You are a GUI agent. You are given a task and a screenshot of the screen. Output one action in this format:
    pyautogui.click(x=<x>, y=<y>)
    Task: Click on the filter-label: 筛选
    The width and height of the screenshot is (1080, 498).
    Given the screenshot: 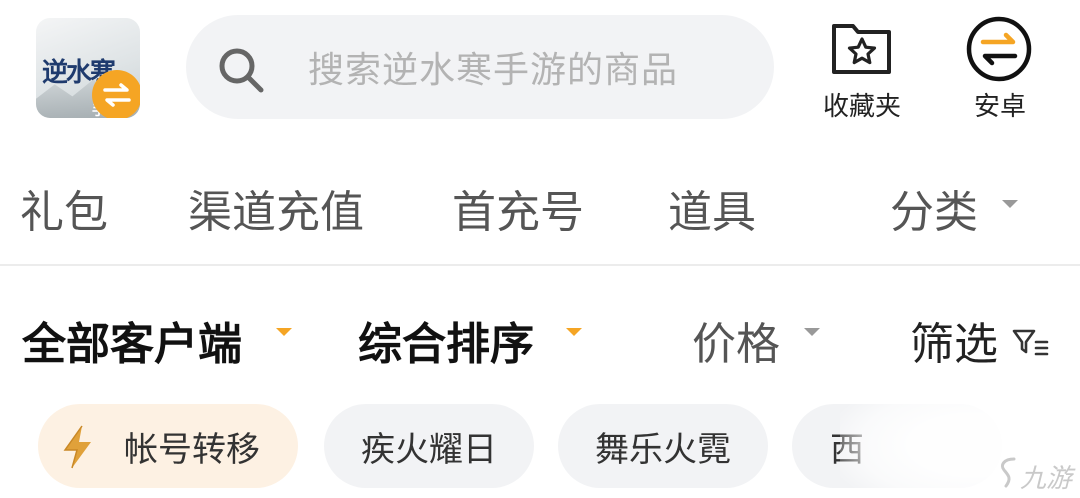 What is the action you would take?
    pyautogui.click(x=954, y=344)
    